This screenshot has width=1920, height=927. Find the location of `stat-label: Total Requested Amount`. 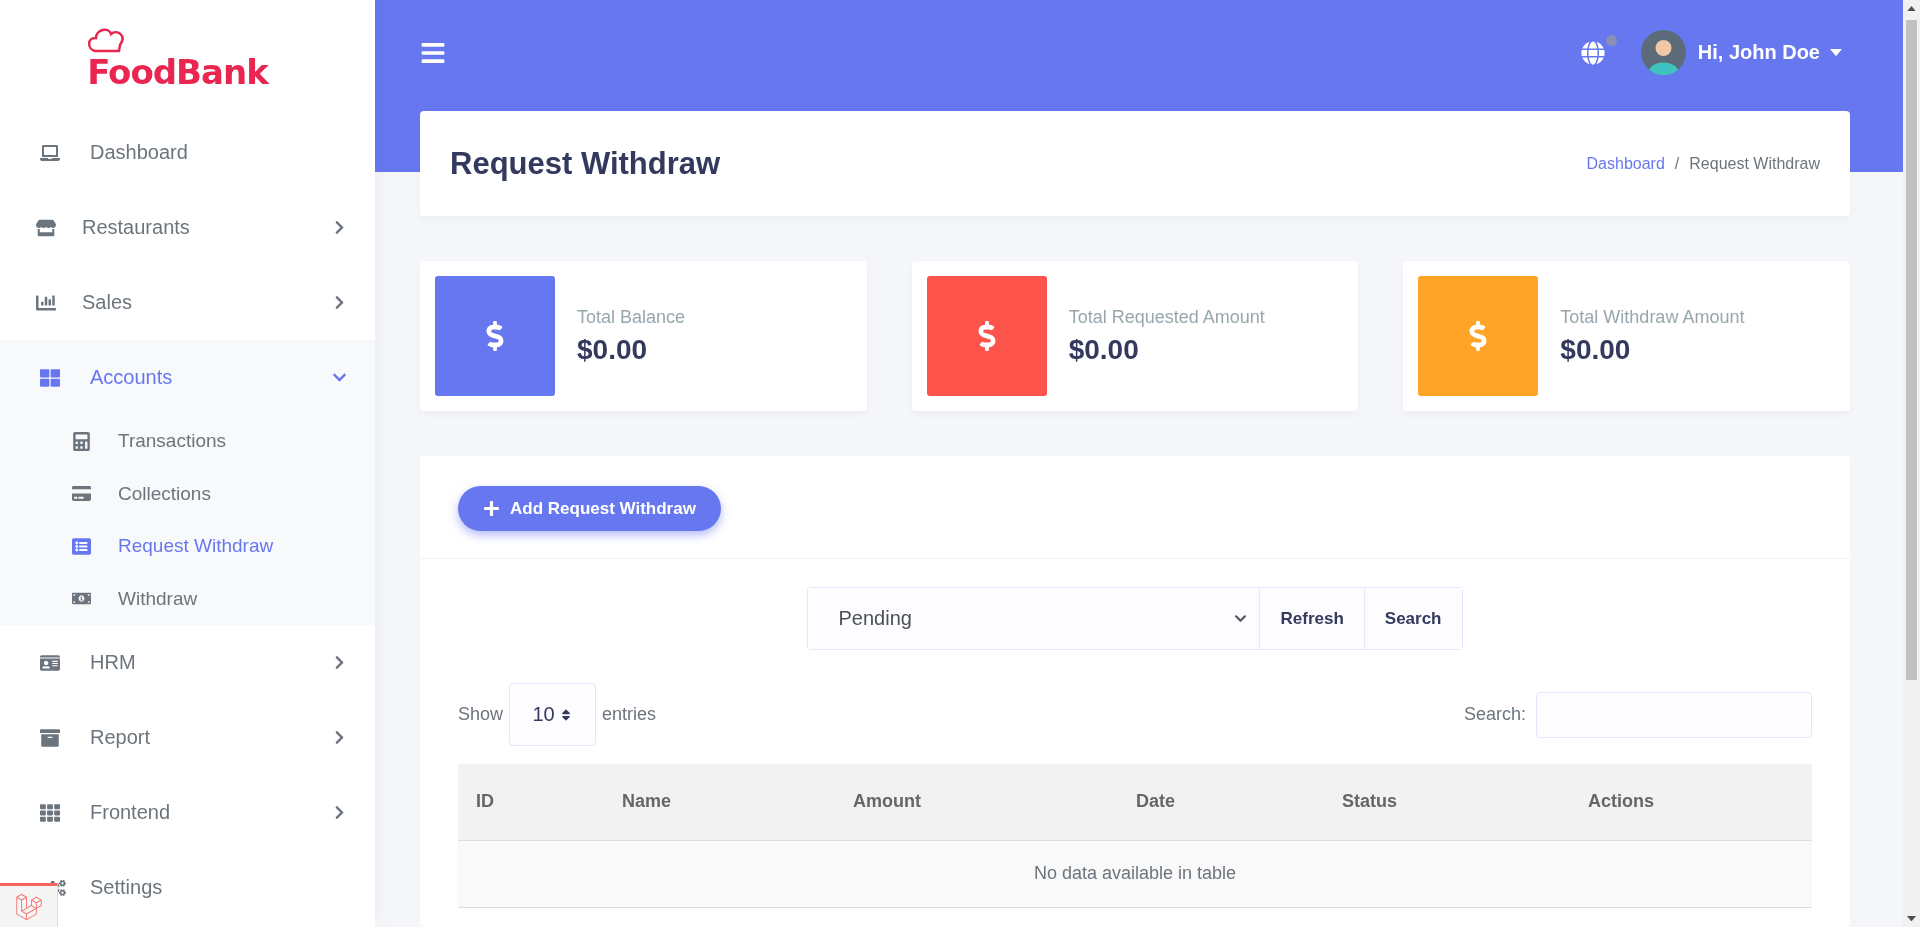

stat-label: Total Requested Amount is located at coordinates (1166, 317).